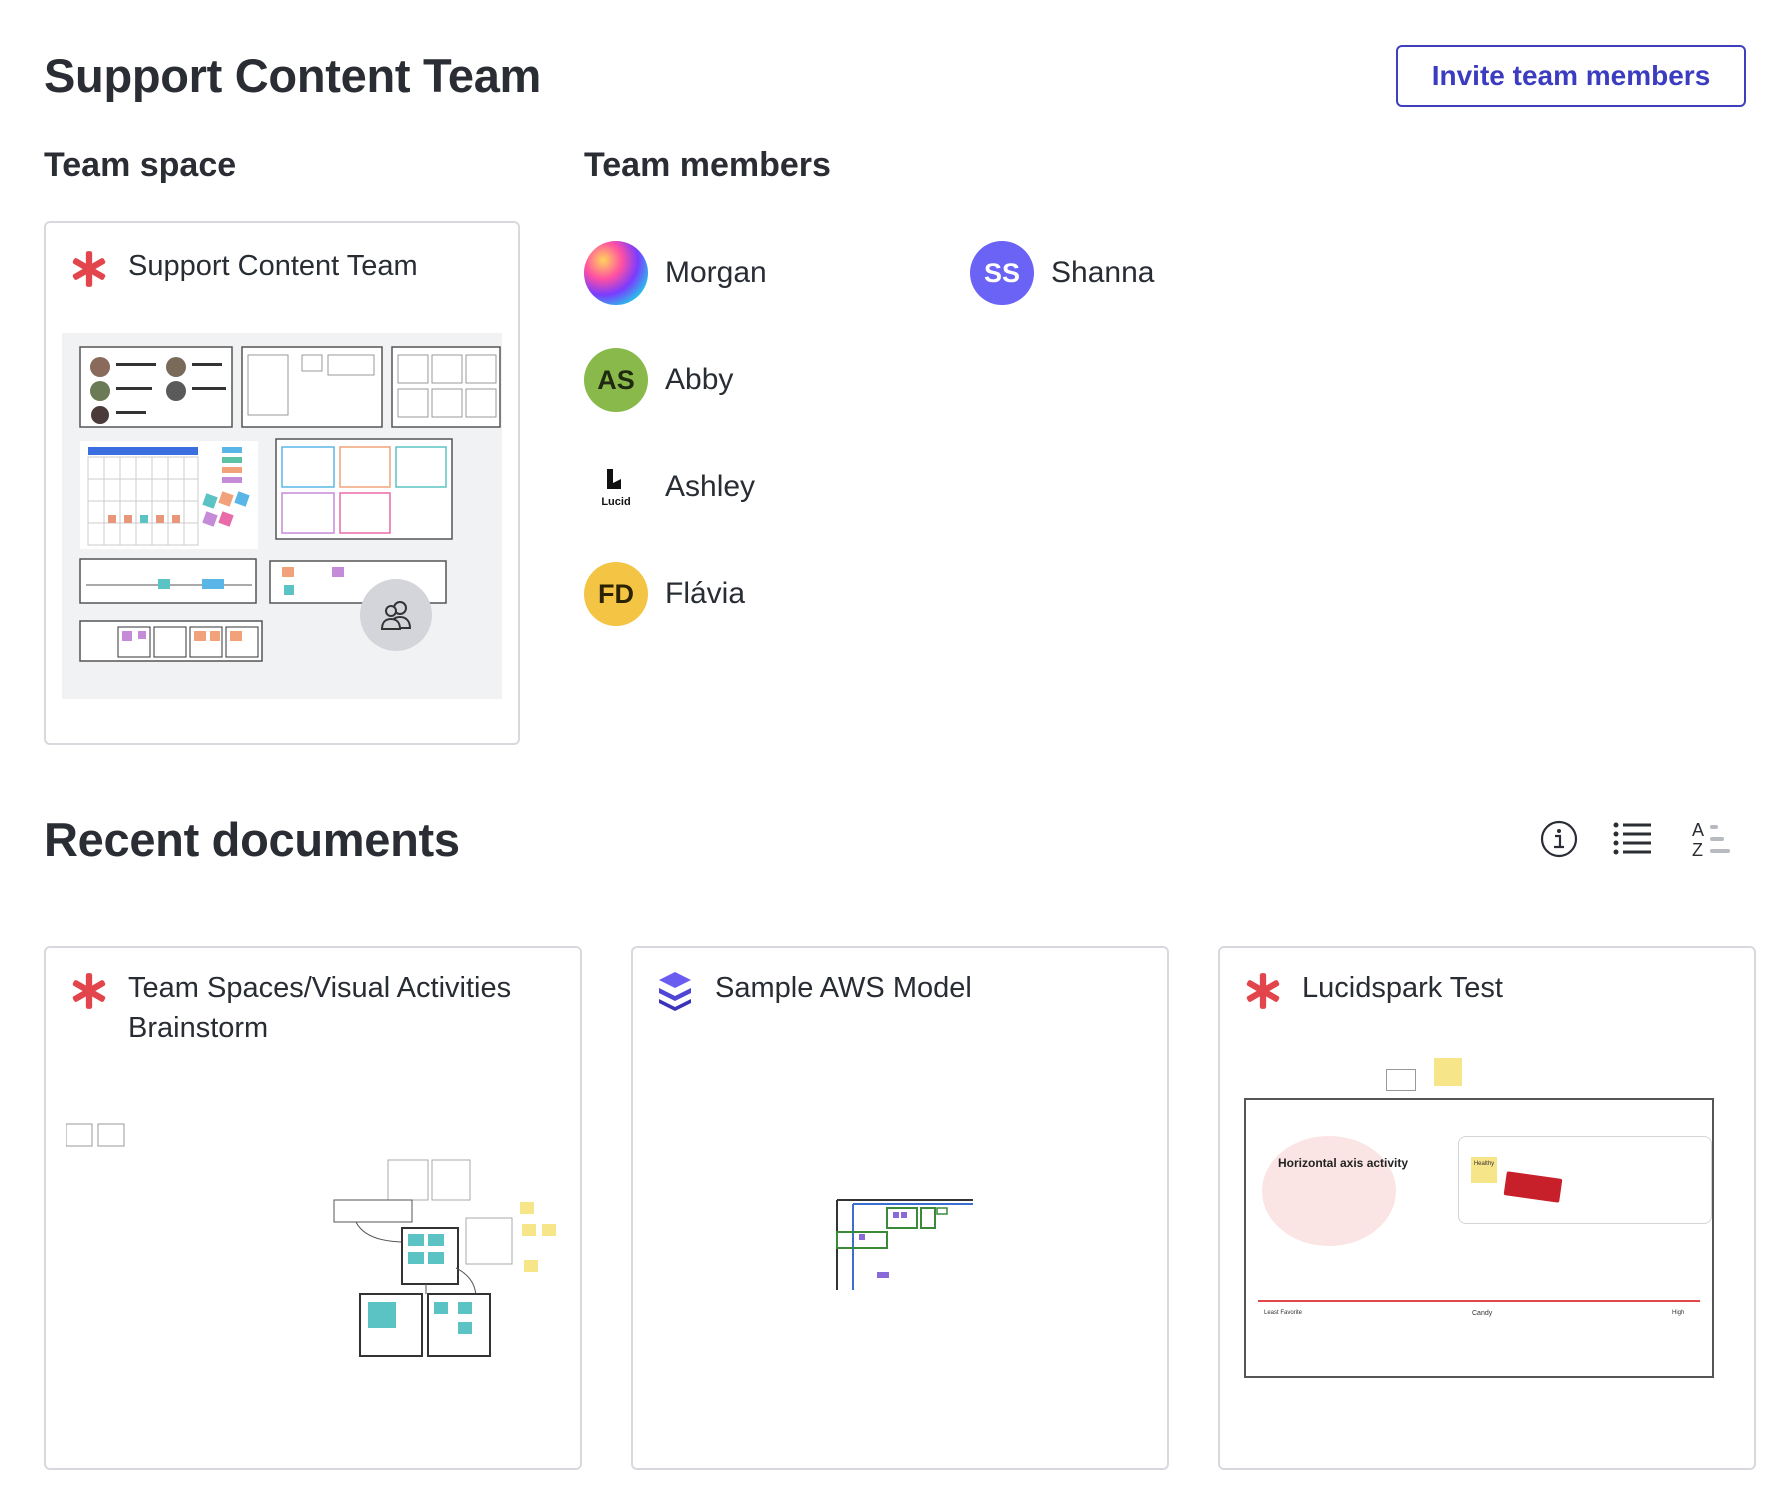 The height and width of the screenshot is (1494, 1770). I want to click on lucid-logo-avatar: Lucid, so click(616, 487).